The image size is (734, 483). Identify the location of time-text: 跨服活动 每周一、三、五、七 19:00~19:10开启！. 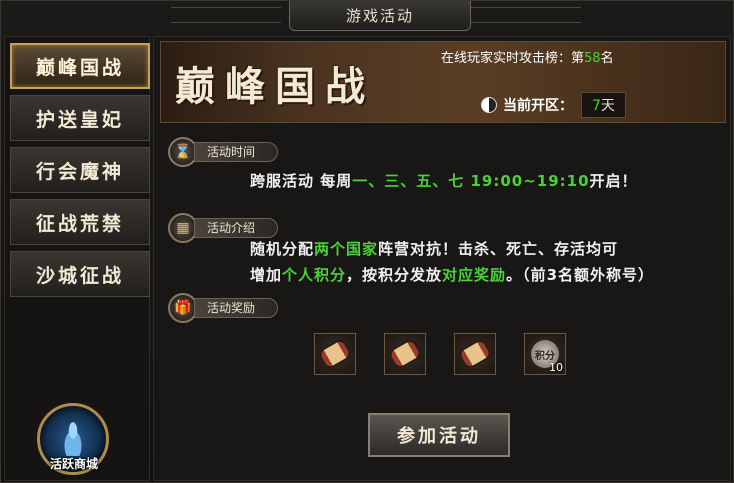
(444, 181).